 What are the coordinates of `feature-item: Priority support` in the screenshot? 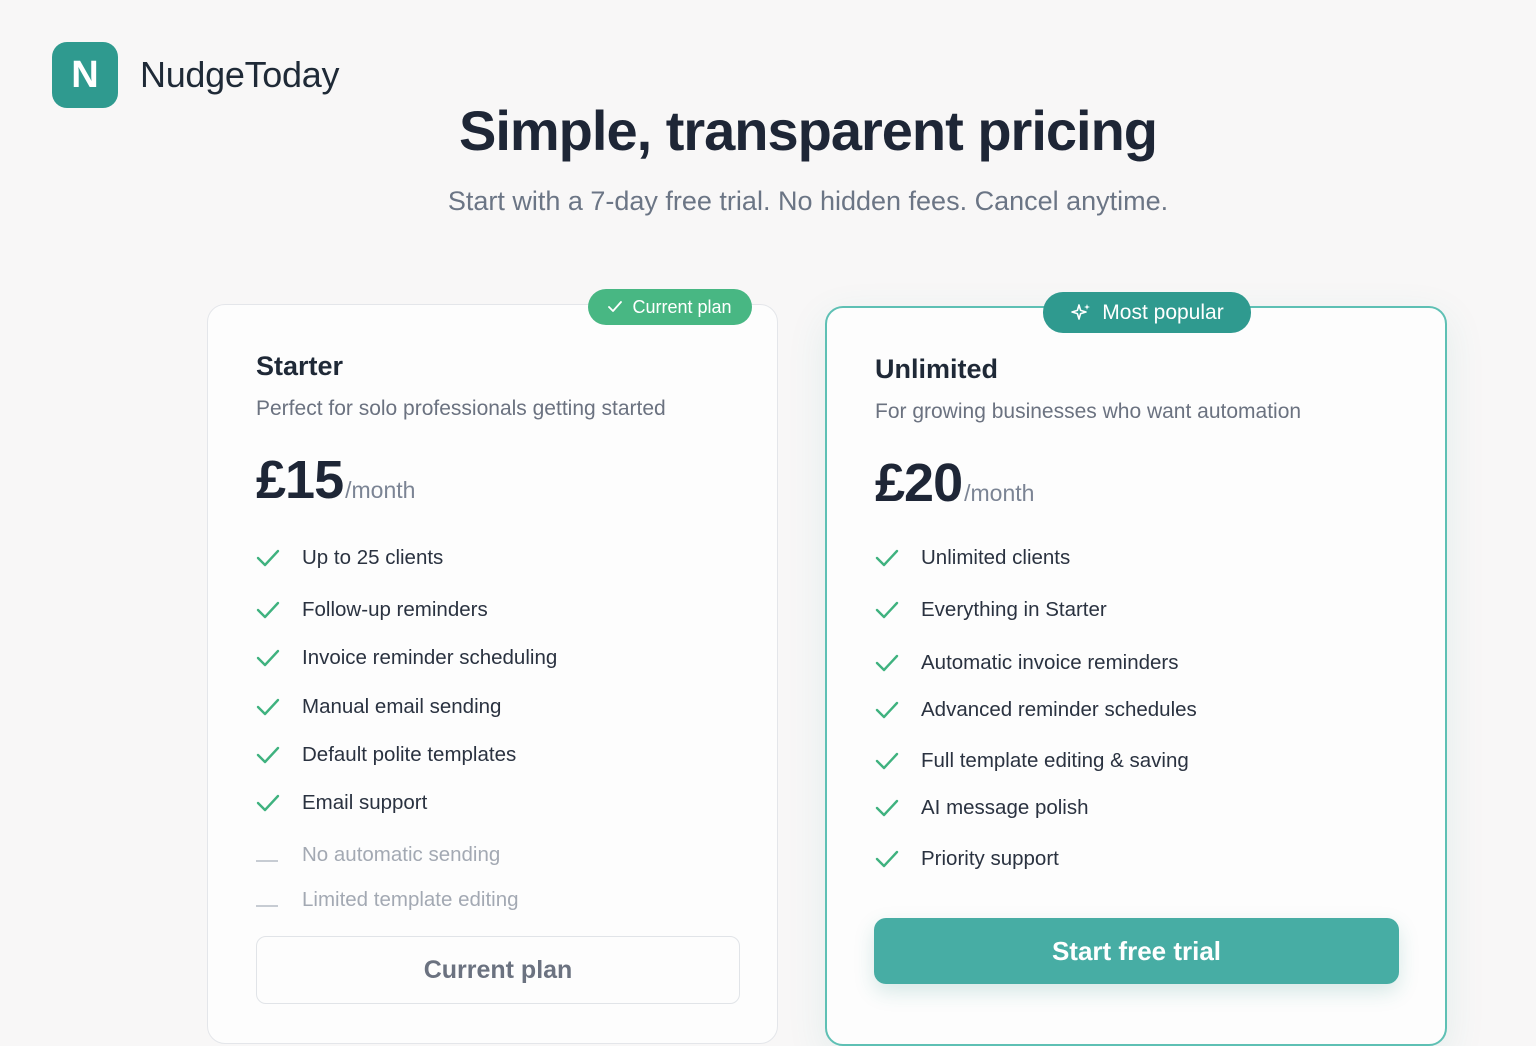 It's located at (967, 859).